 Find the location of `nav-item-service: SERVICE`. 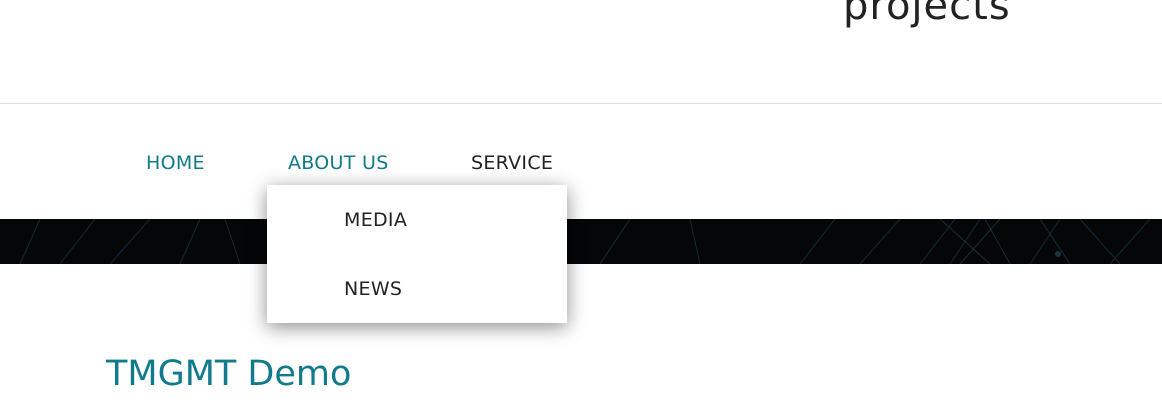

nav-item-service: SERVICE is located at coordinates (512, 163).